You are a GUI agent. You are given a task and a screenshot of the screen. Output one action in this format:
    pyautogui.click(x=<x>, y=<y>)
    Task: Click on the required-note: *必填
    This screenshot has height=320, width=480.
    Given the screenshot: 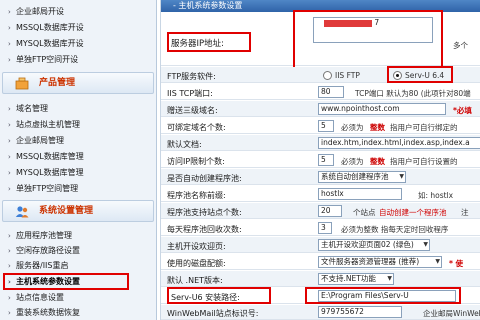 What is the action you would take?
    pyautogui.click(x=462, y=110)
    